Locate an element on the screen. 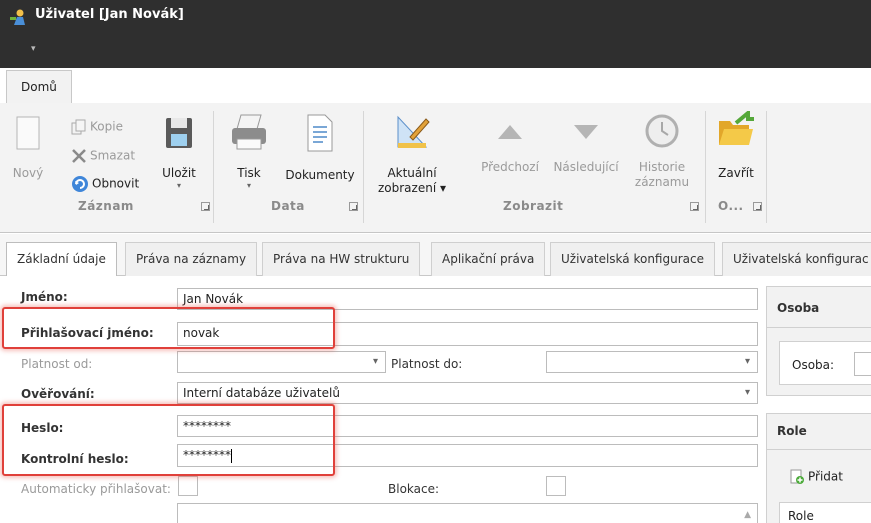 This screenshot has height=523, width=871. add-role-button: Přidat is located at coordinates (816, 477).